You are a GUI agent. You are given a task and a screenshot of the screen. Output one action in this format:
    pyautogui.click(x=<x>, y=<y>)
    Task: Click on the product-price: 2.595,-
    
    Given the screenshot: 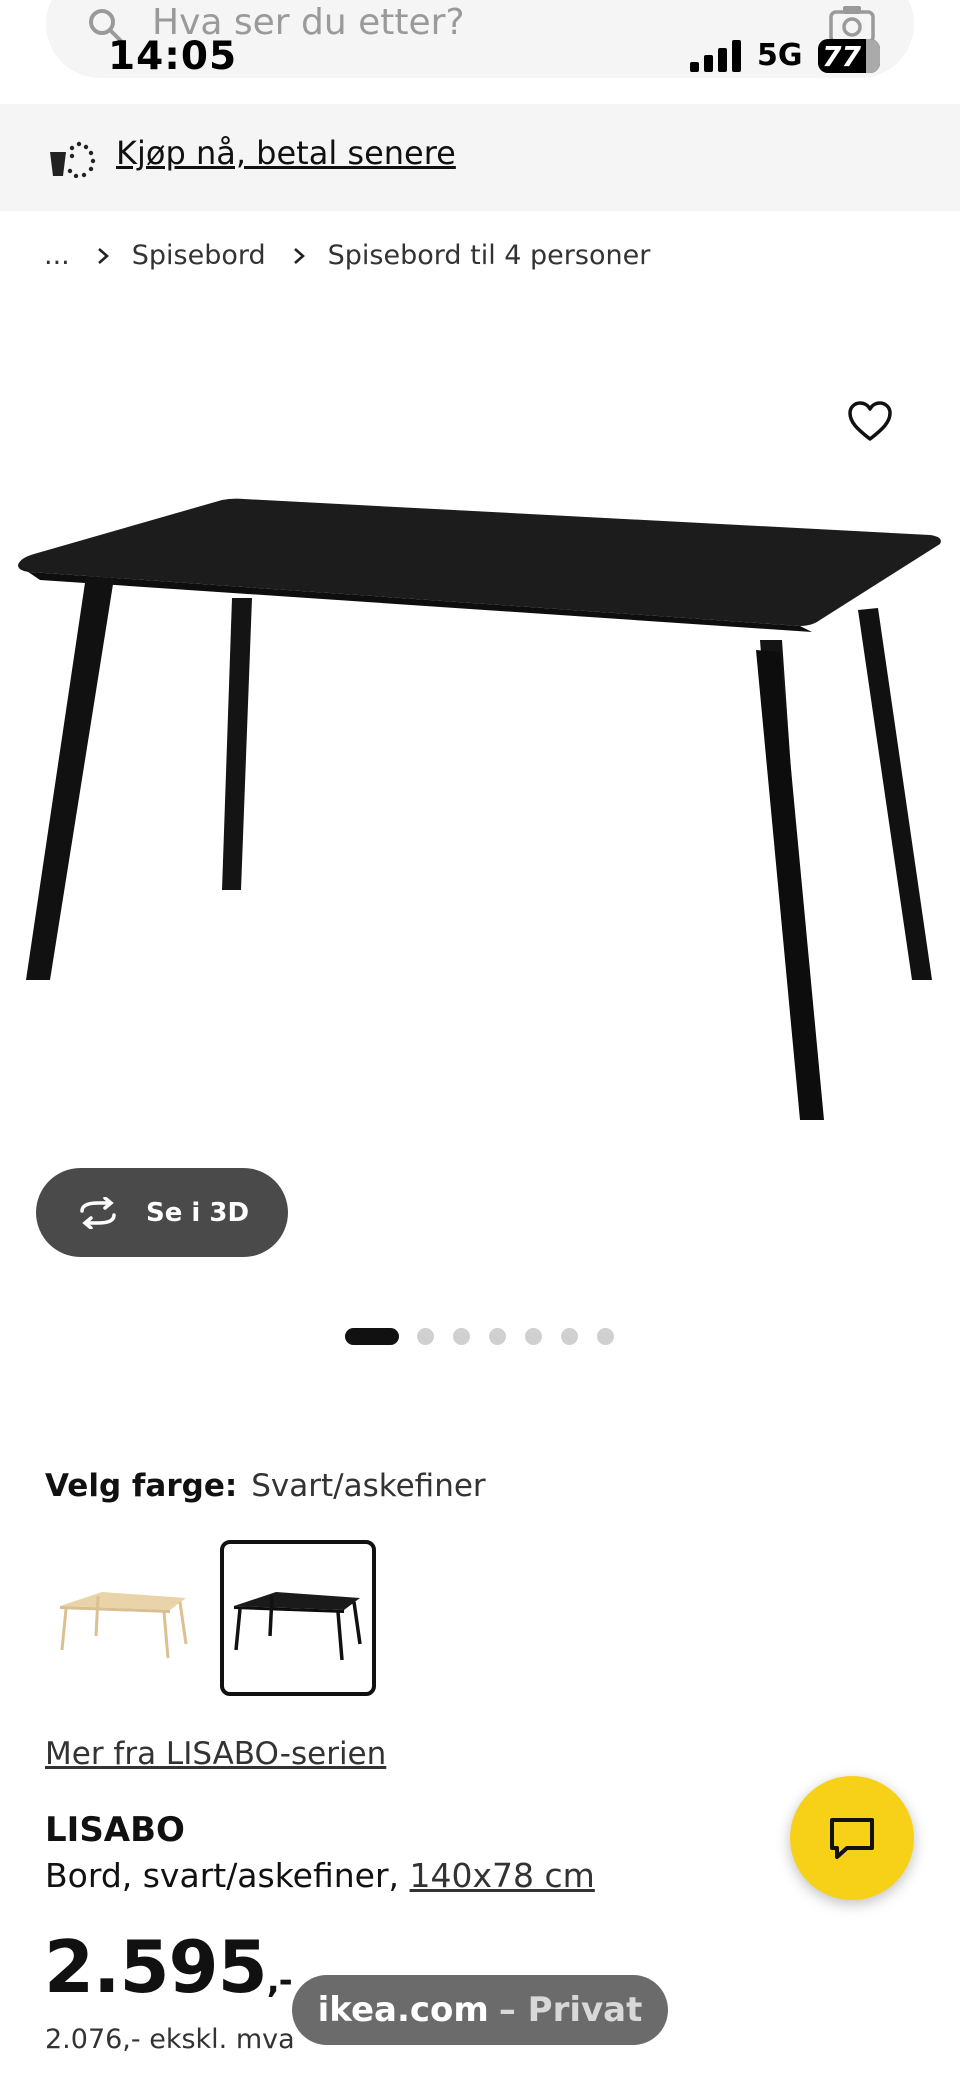 What is the action you would take?
    pyautogui.click(x=168, y=1967)
    